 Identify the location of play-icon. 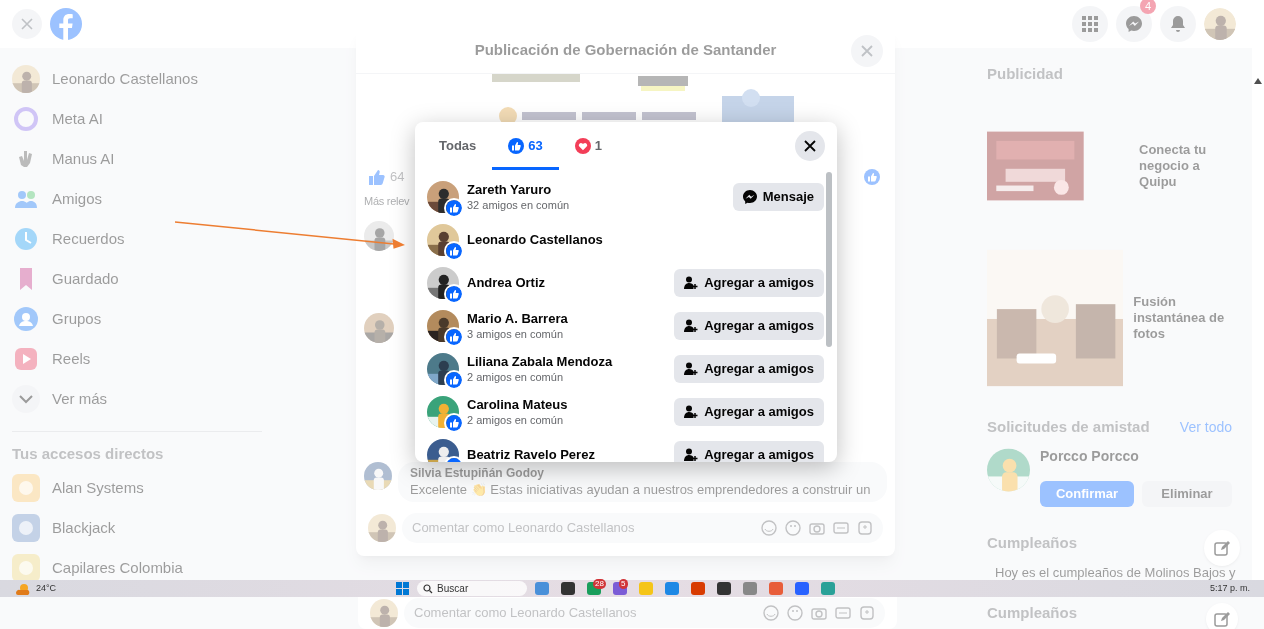
(26, 359).